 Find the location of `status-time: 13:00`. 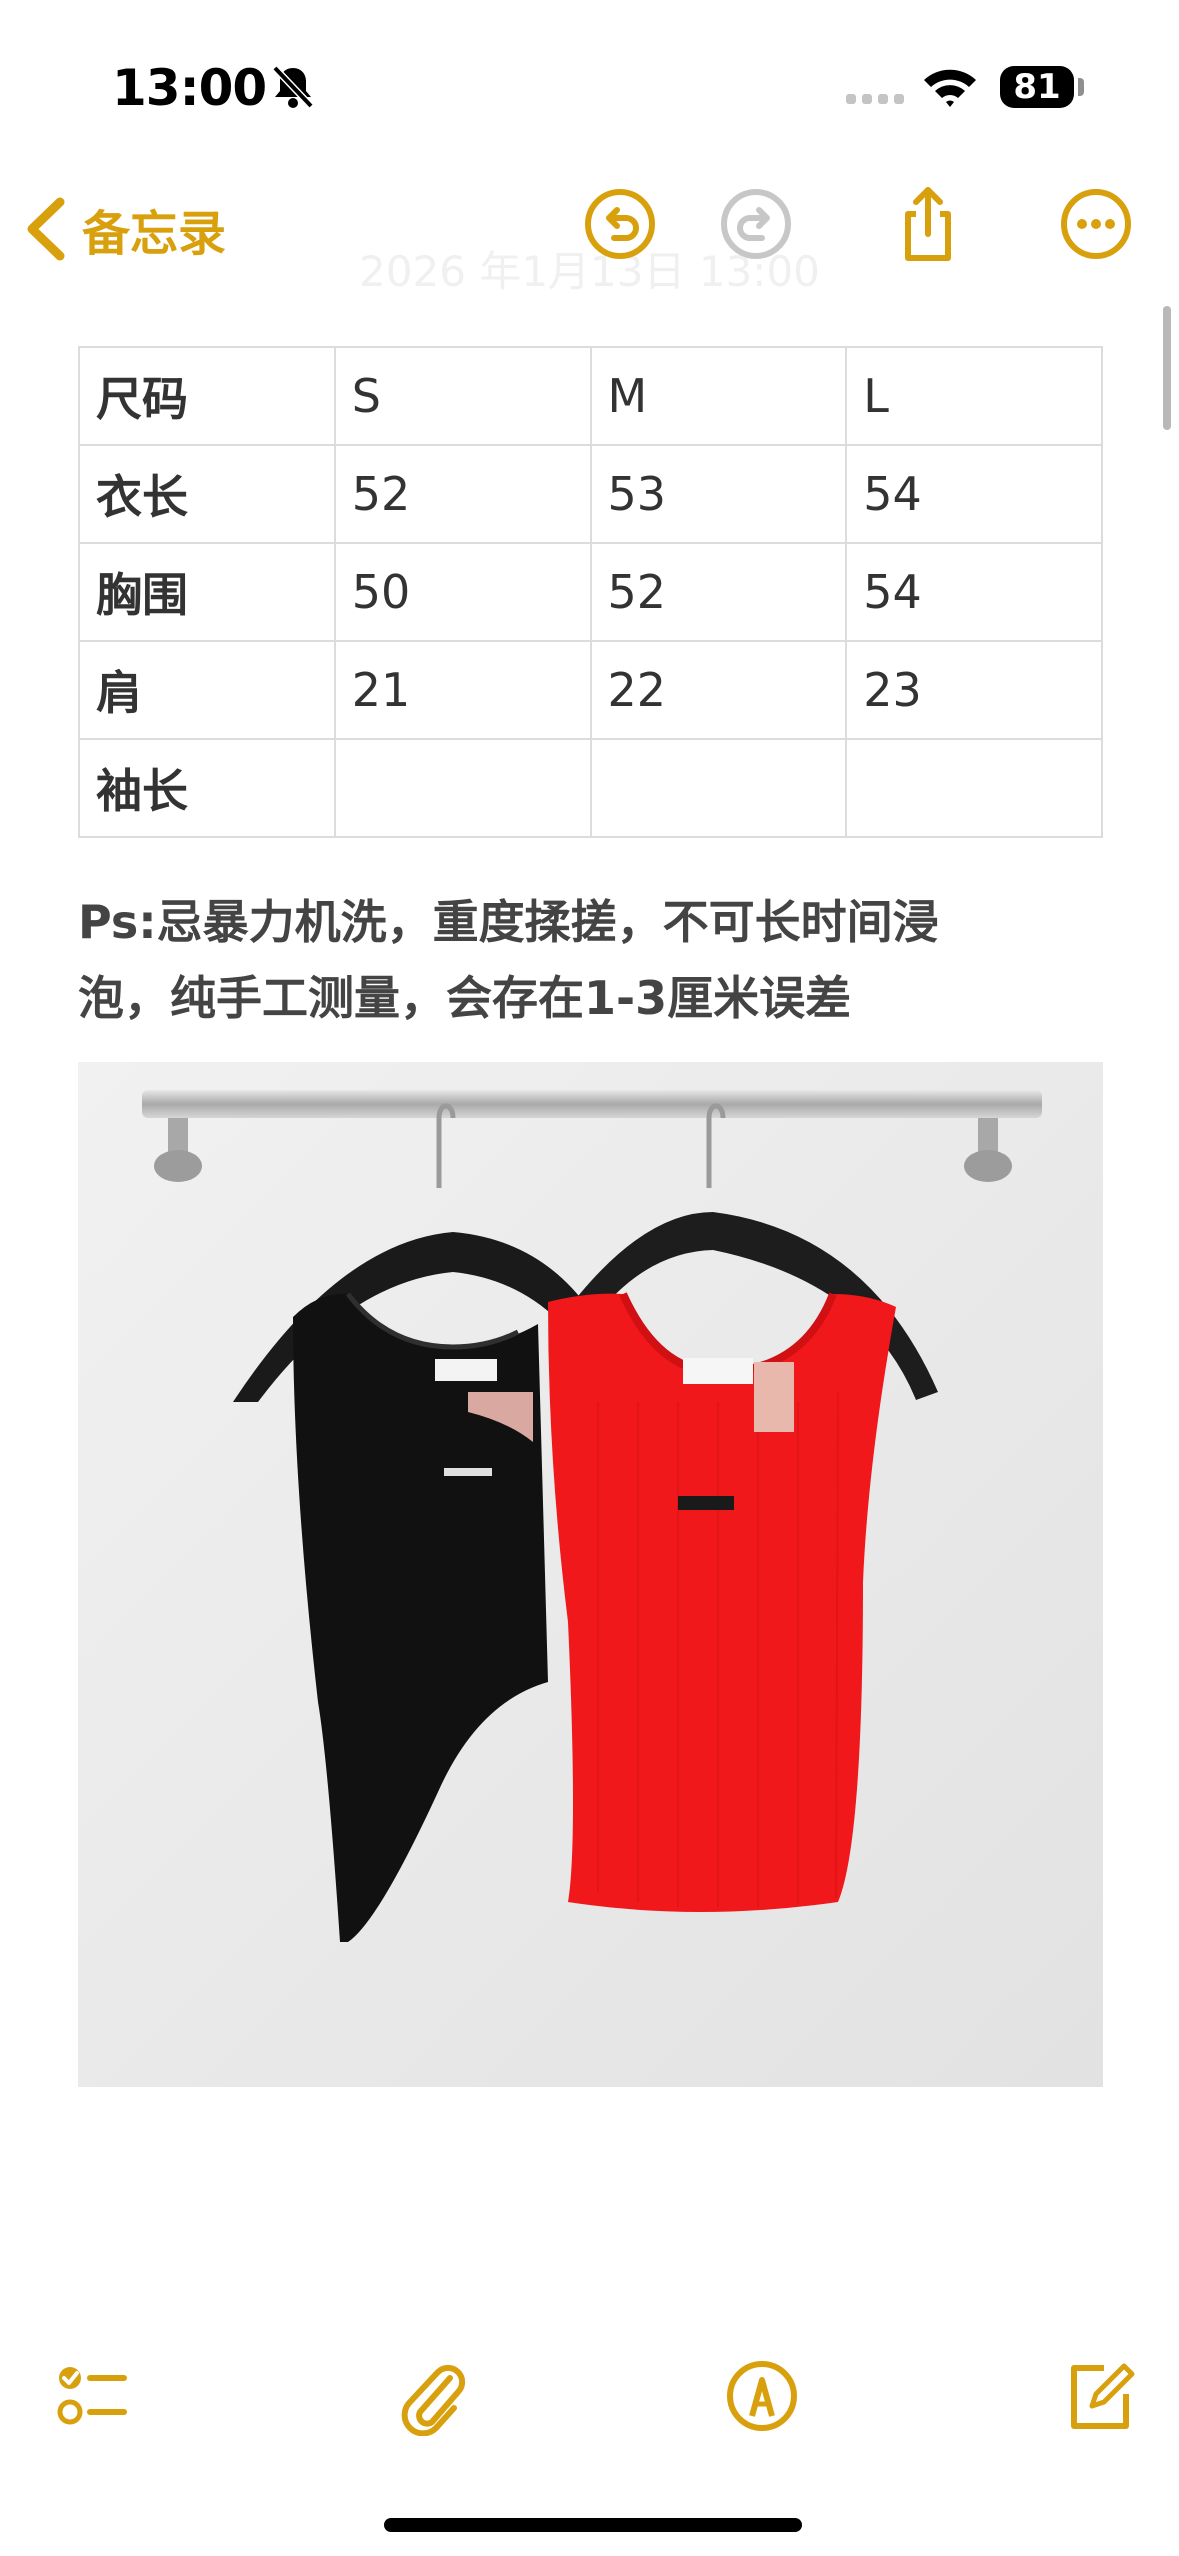

status-time: 13:00 is located at coordinates (189, 88).